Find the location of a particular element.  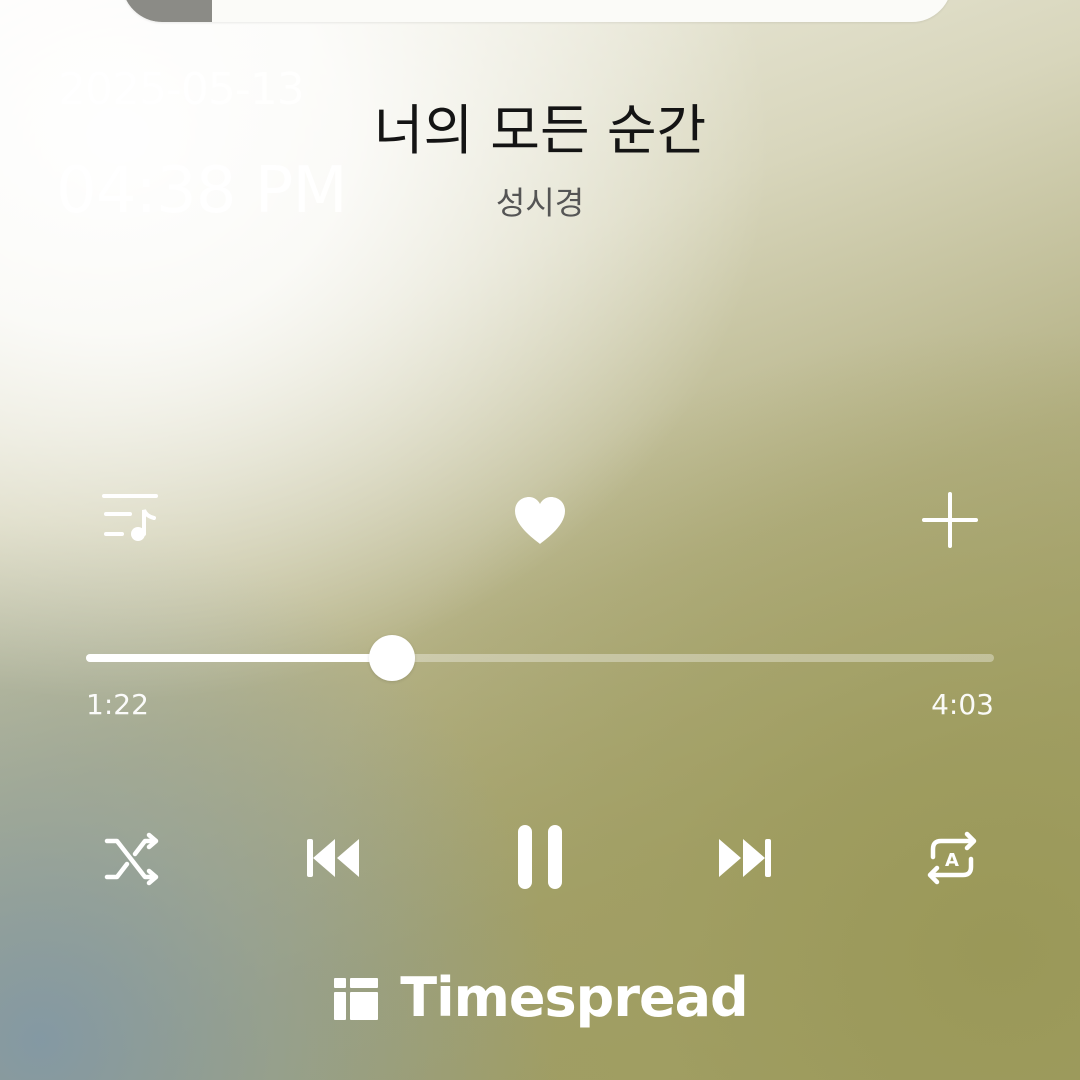

repeat-letter: A is located at coordinates (952, 860).